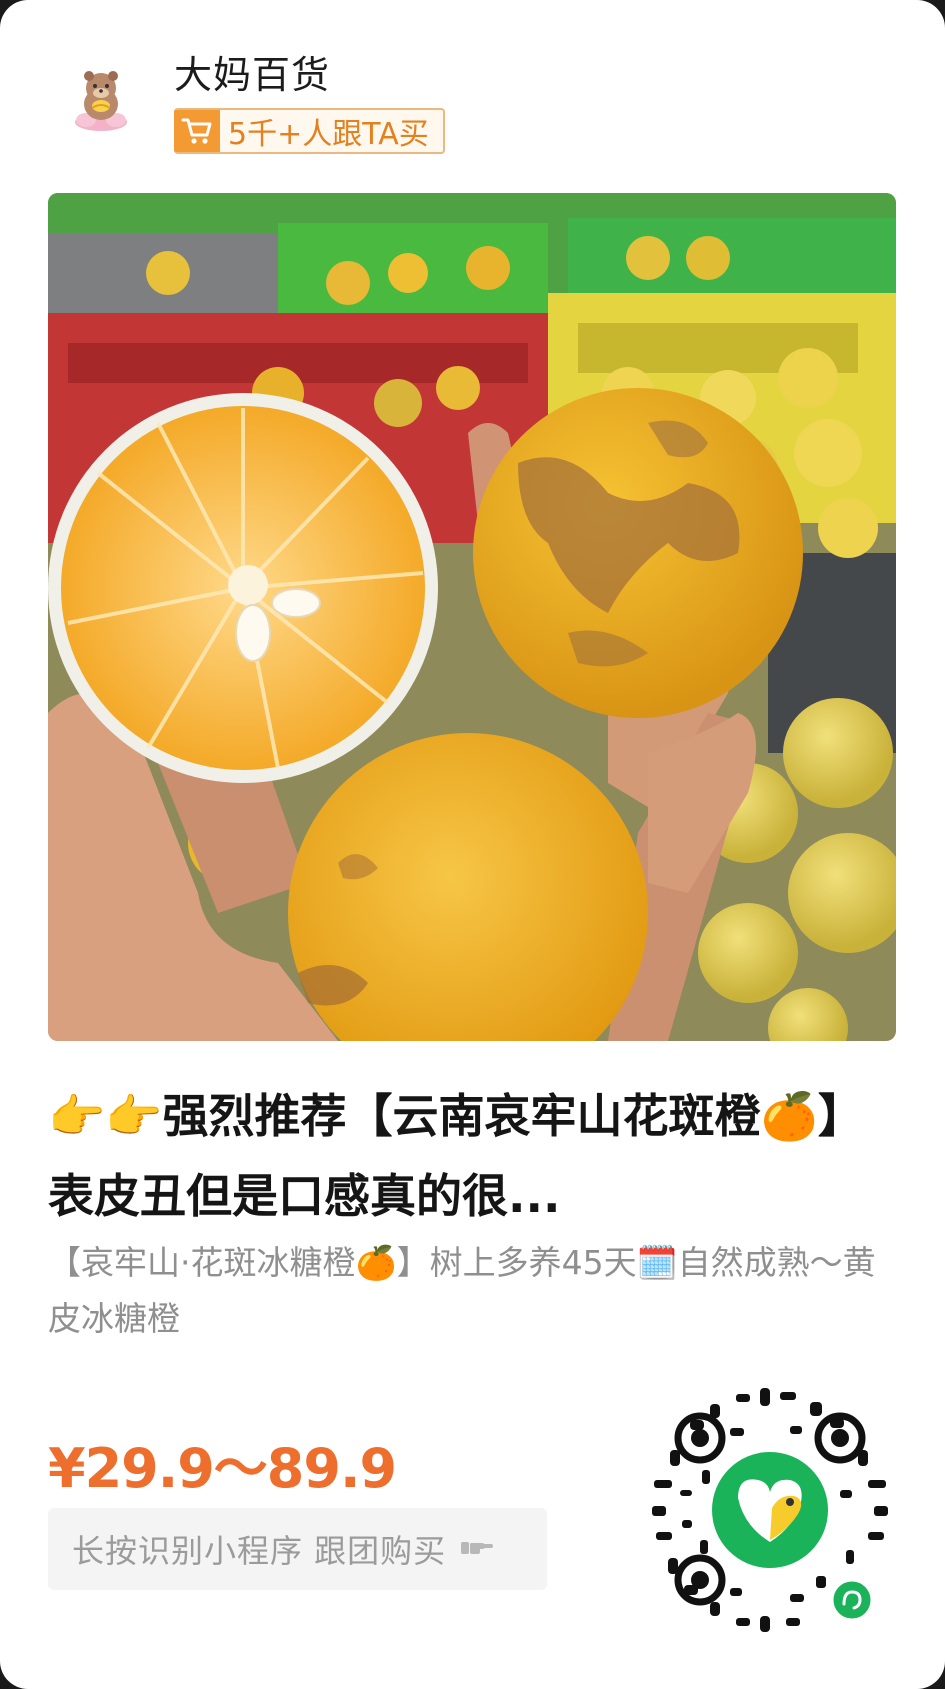 The width and height of the screenshot is (945, 1689). What do you see at coordinates (770, 1510) in the screenshot?
I see `mini-program-qr-code` at bounding box center [770, 1510].